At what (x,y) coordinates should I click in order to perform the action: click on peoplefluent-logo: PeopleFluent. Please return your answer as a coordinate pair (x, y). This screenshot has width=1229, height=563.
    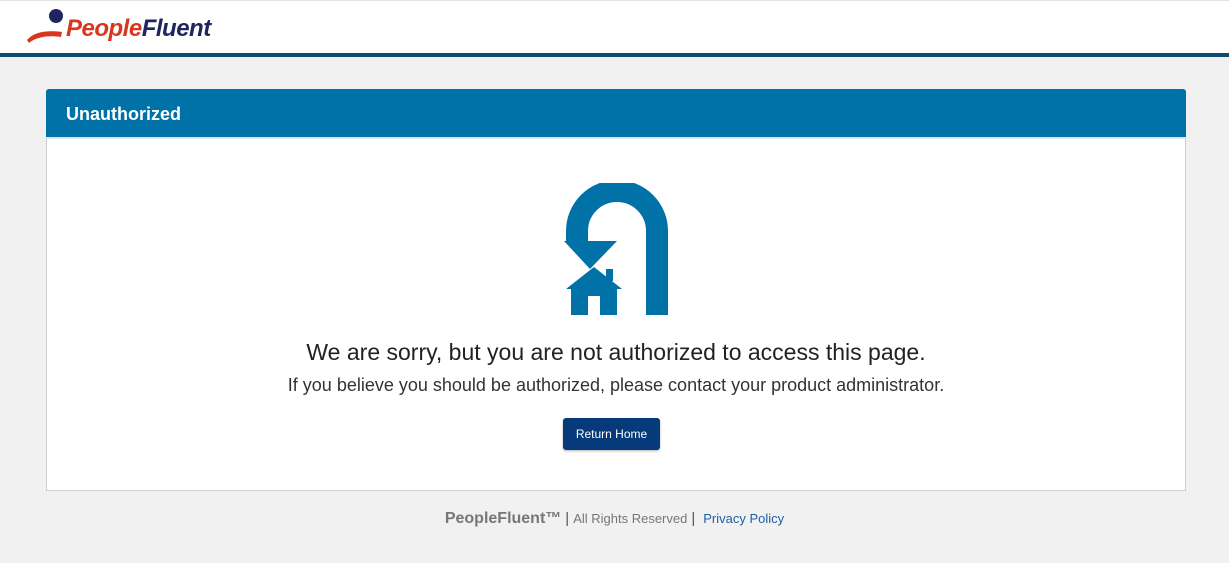
    Looking at the image, I should click on (121, 27).